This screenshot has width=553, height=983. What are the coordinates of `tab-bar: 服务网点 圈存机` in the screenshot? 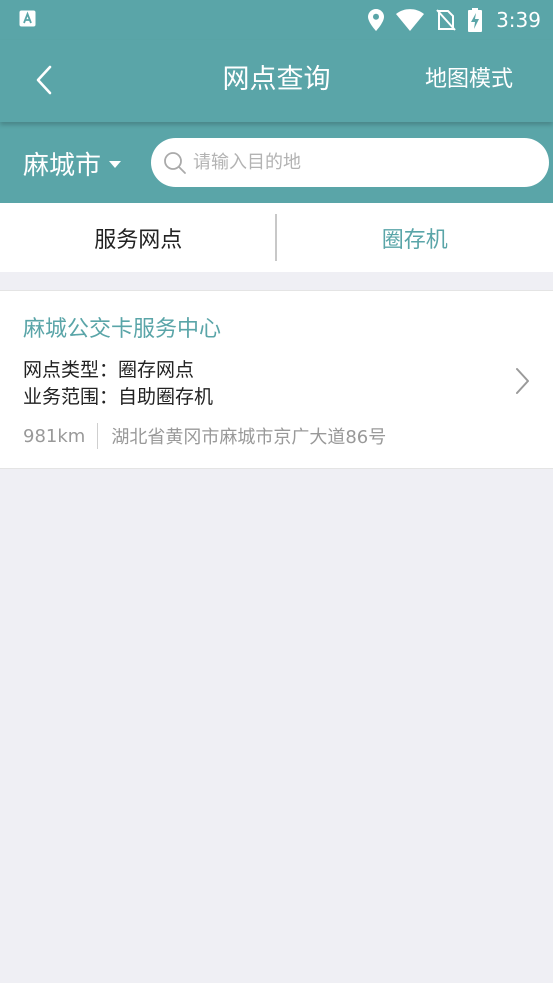 It's located at (276, 237).